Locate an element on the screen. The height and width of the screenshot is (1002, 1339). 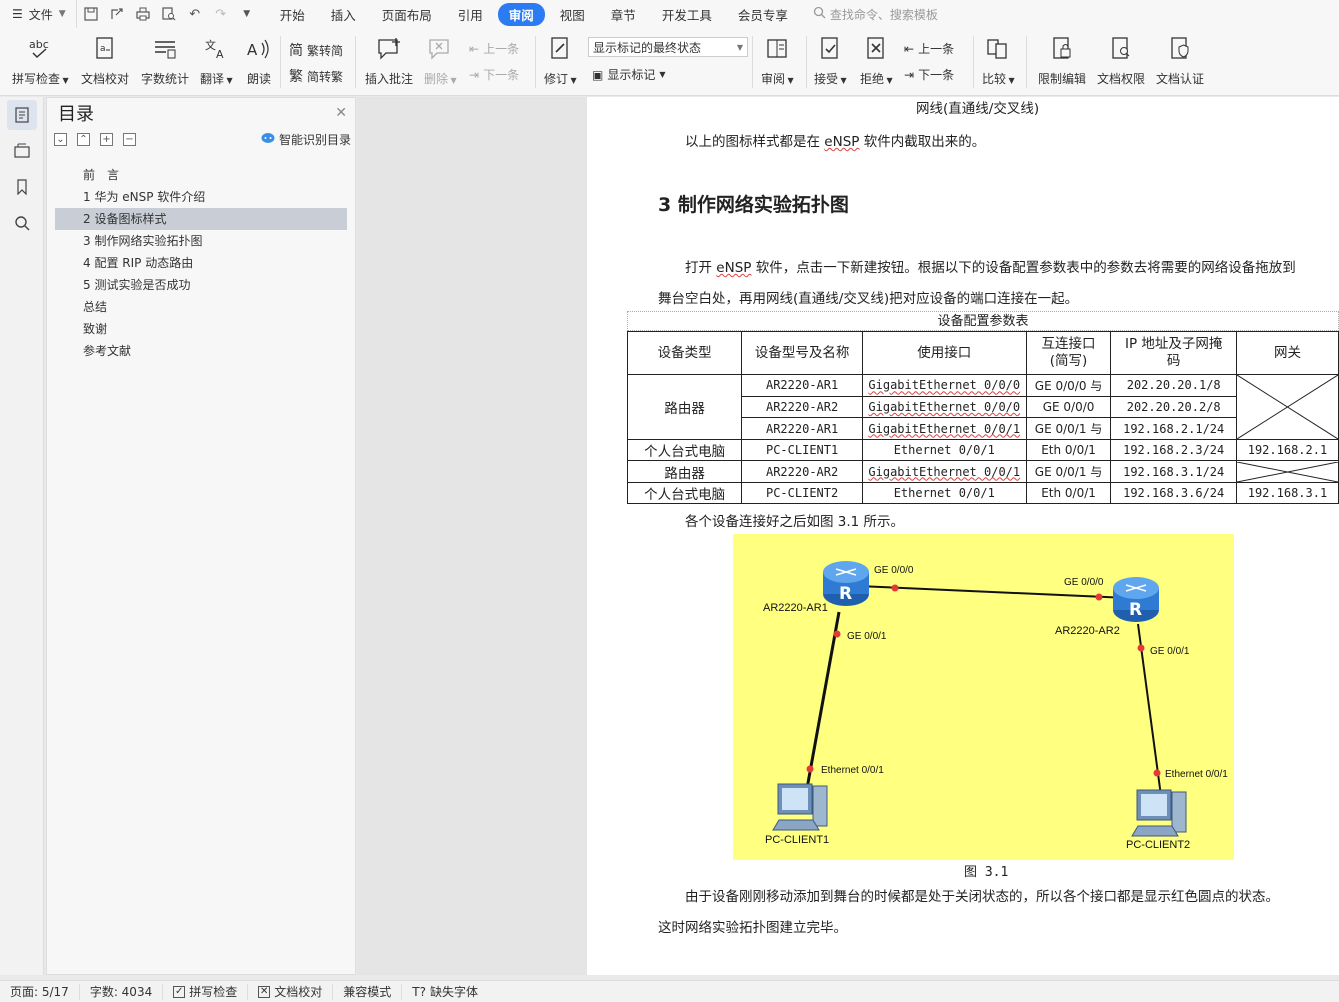
delete-comment-button: 删除 ▼ is located at coordinates (440, 61).